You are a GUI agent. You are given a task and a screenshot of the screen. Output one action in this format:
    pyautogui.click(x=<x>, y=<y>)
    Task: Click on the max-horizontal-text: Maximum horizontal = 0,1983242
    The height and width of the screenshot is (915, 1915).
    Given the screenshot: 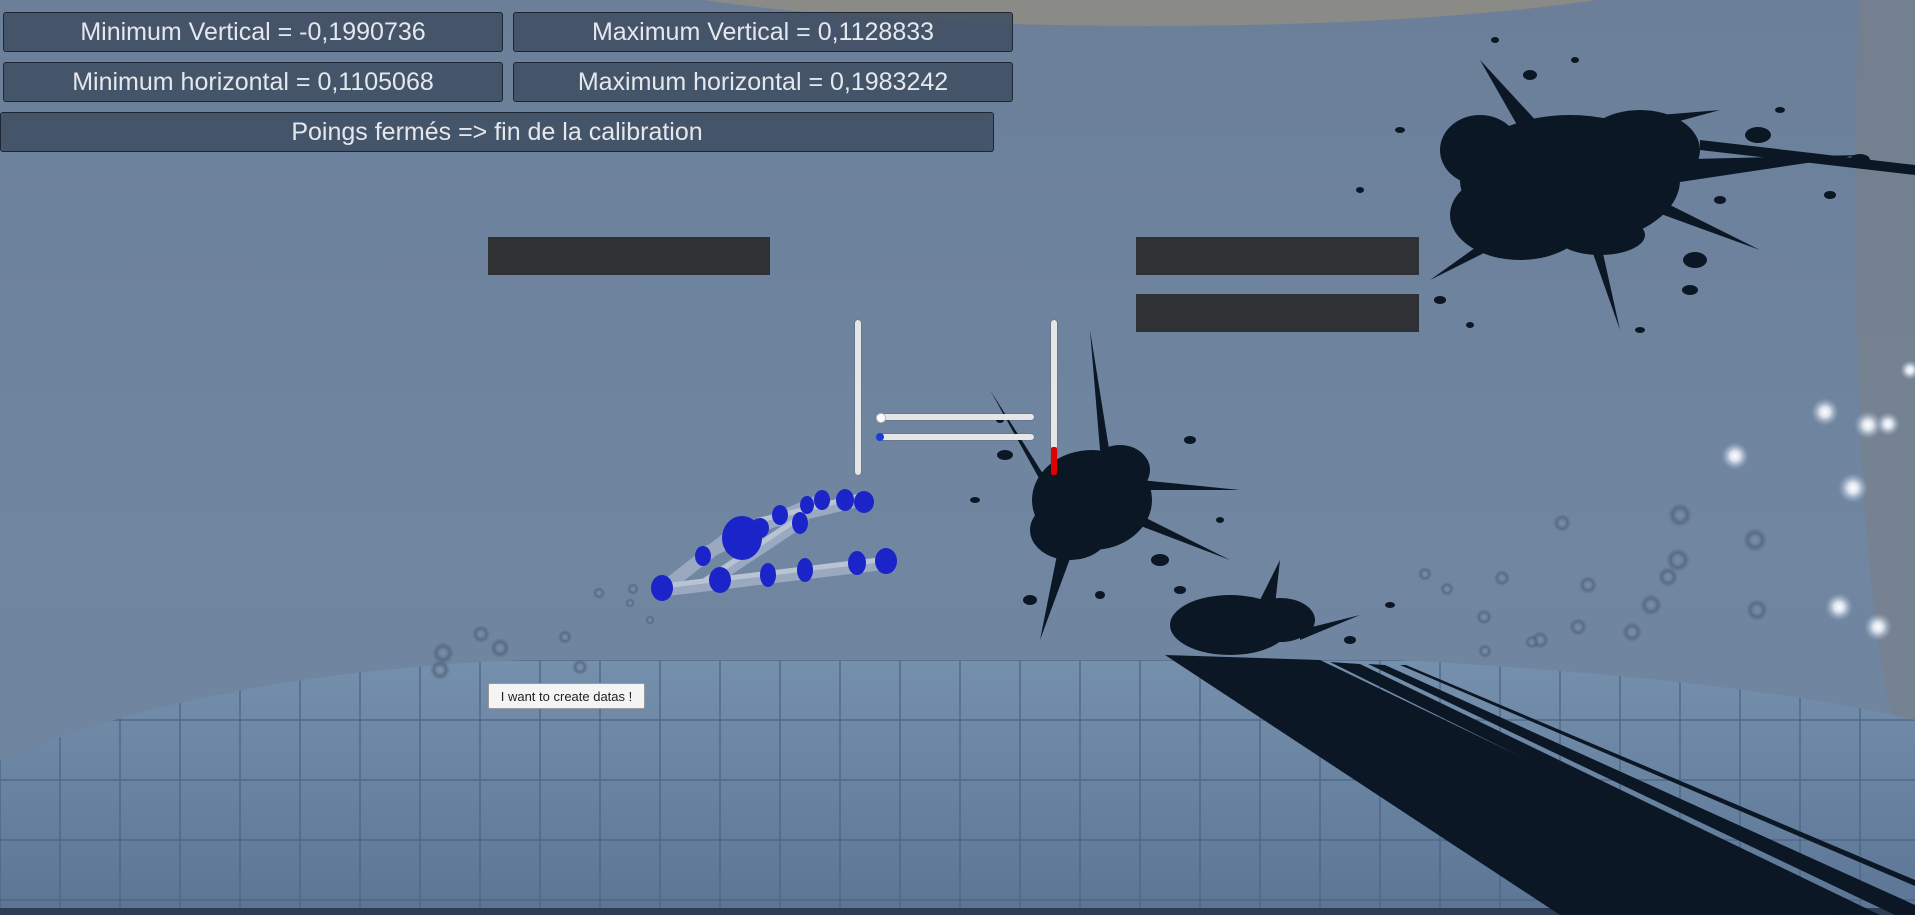 What is the action you would take?
    pyautogui.click(x=763, y=81)
    